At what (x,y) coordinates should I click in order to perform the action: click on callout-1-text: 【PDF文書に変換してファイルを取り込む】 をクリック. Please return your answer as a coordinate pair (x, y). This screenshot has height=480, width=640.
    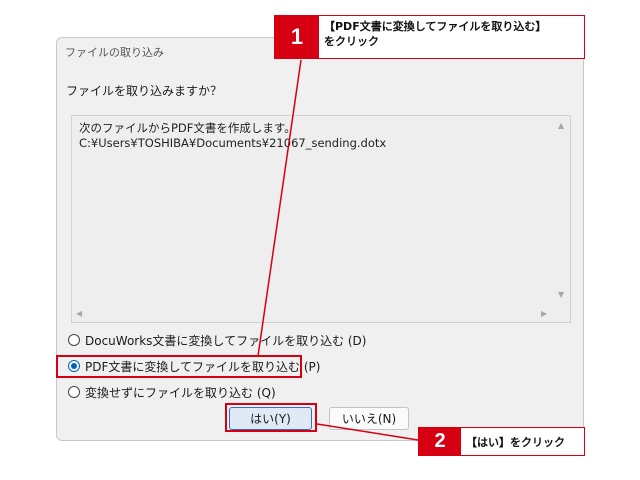
    Looking at the image, I should click on (432, 37).